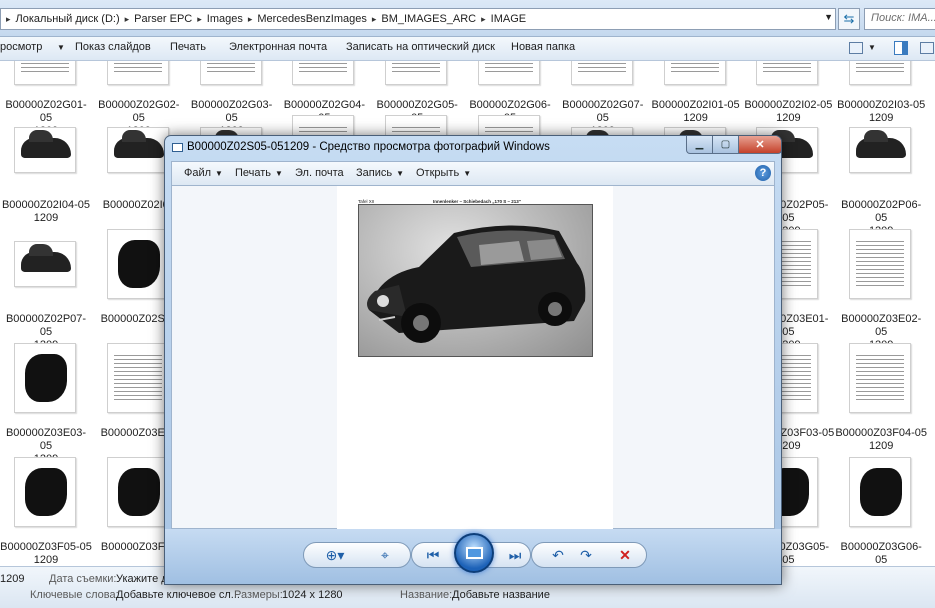 This screenshot has width=935, height=608. Describe the element at coordinates (872, 47) in the screenshot. I see `change-view-dropdown-icon: ▼` at that location.